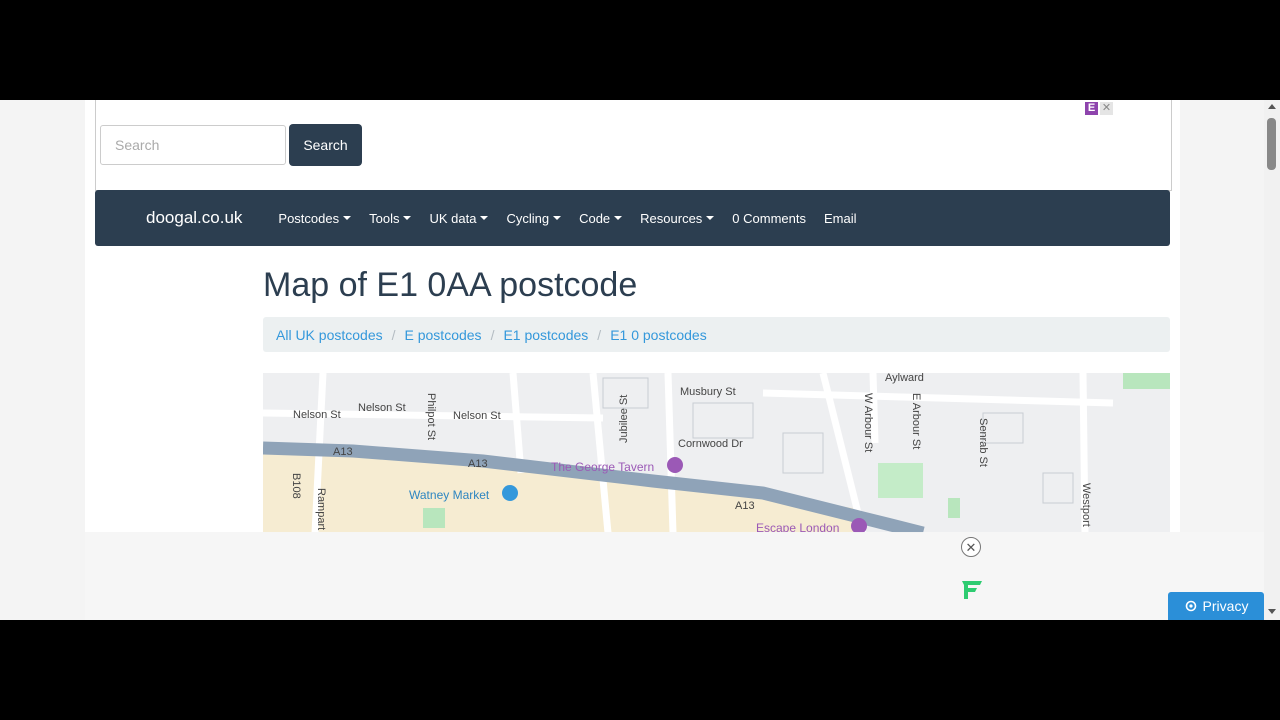 This screenshot has height=720, width=1280. I want to click on nav-cycling: Cycling, so click(534, 218).